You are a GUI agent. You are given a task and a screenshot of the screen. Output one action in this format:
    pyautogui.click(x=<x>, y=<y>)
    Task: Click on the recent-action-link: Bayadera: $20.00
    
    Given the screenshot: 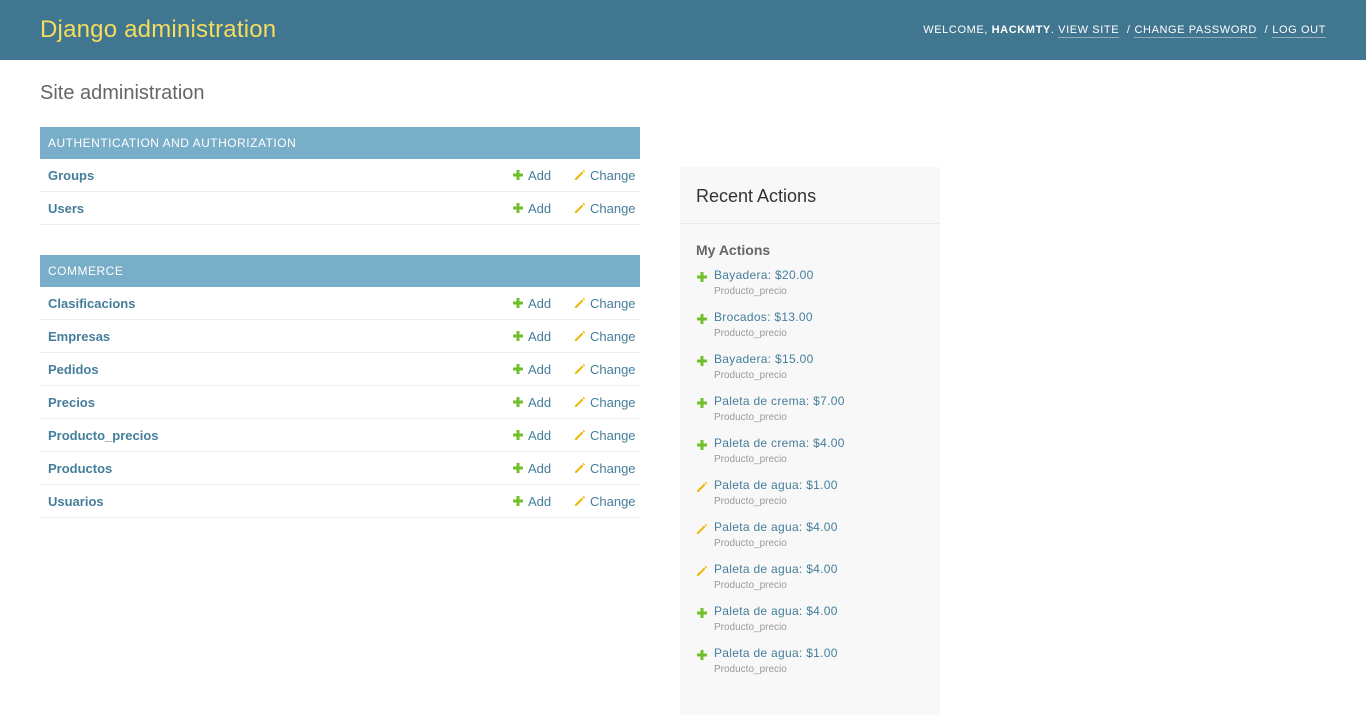 What is the action you would take?
    pyautogui.click(x=764, y=275)
    